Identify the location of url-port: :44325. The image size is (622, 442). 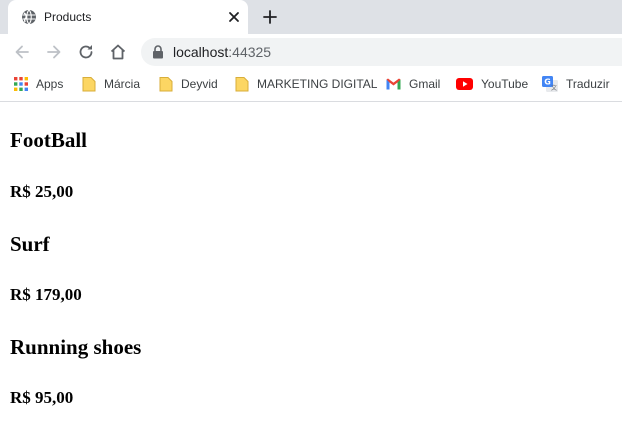
(250, 52).